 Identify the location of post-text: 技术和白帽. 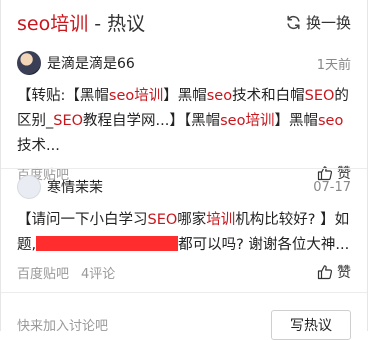
(268, 96).